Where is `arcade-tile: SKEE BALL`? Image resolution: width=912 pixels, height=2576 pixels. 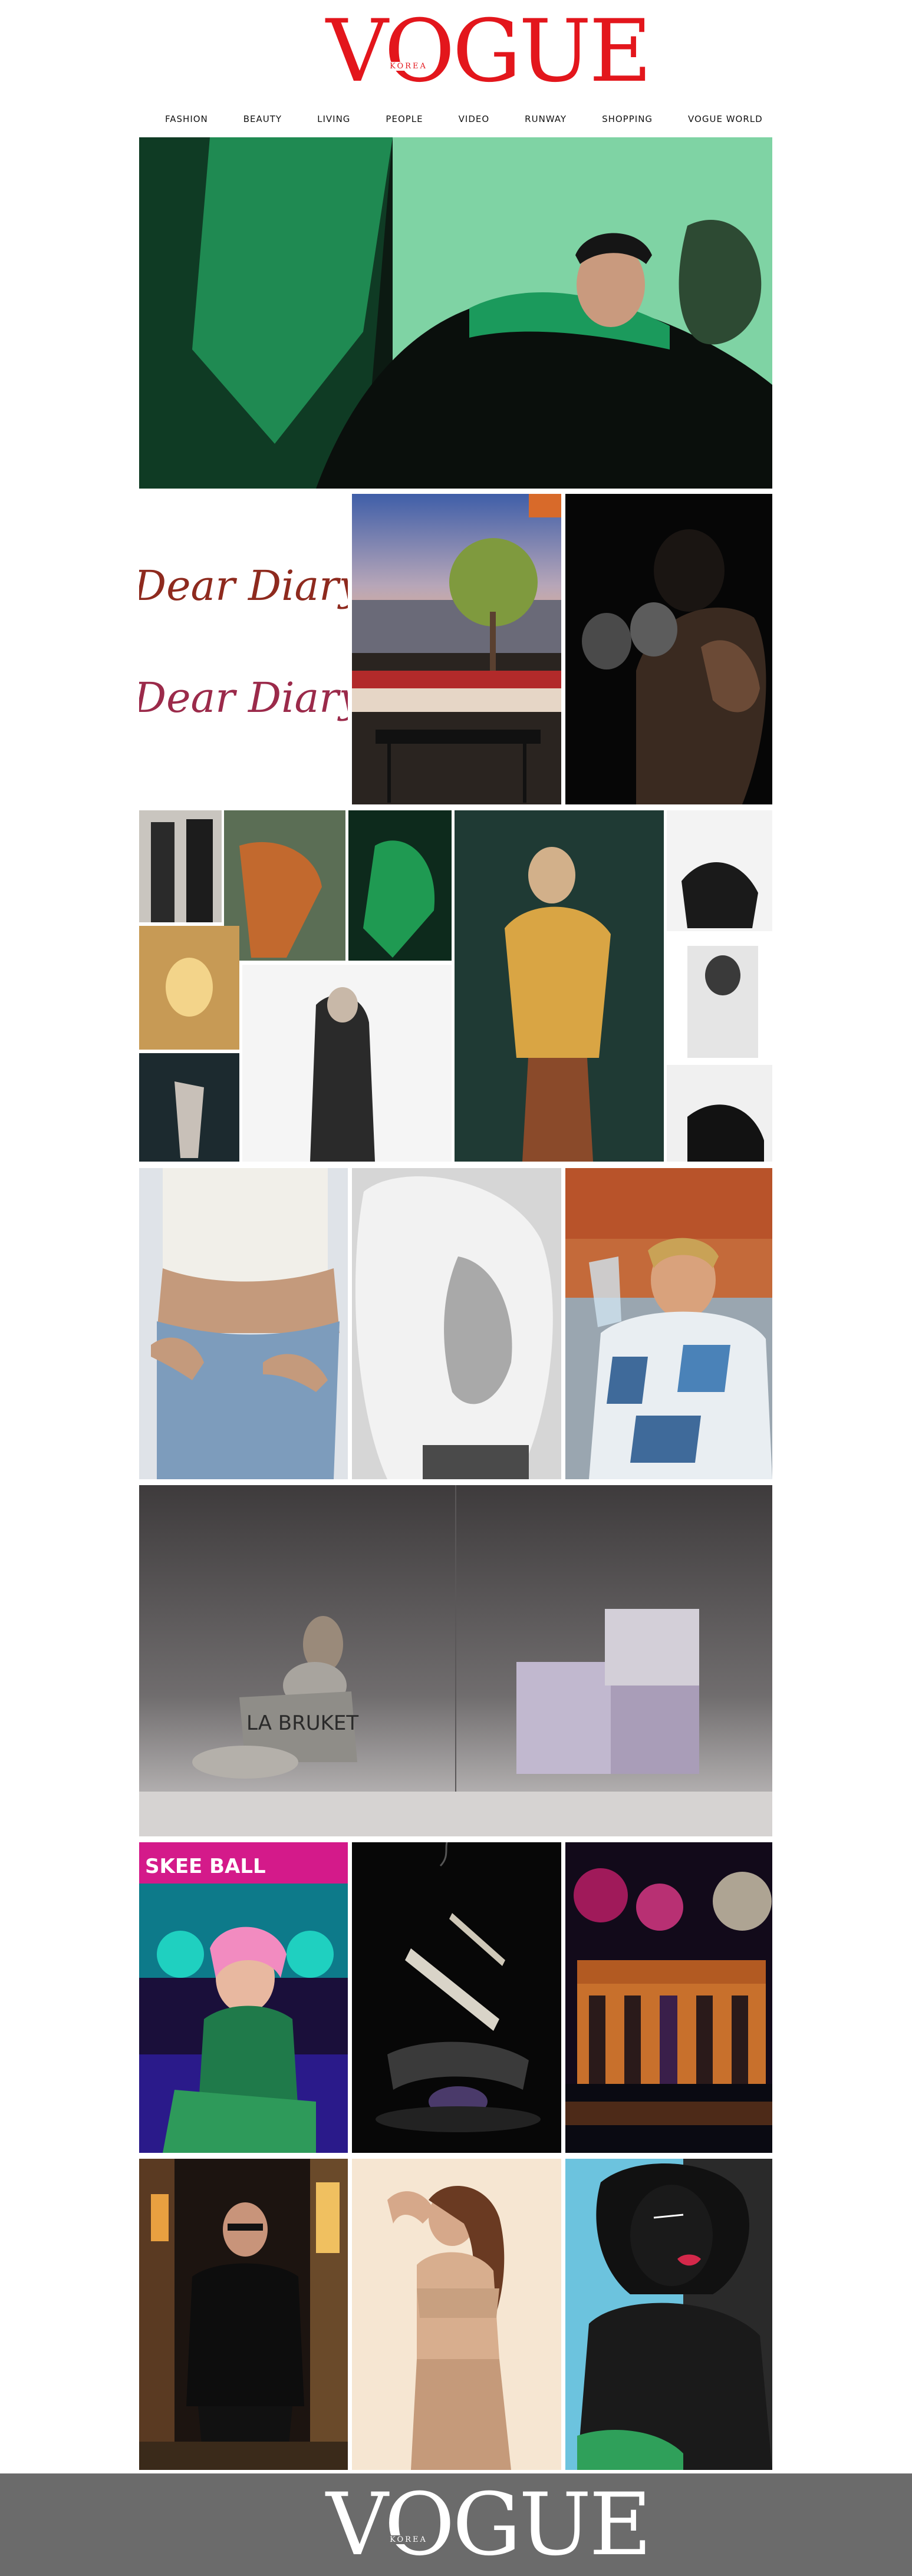
arcade-tile: SKEE BALL is located at coordinates (243, 1998).